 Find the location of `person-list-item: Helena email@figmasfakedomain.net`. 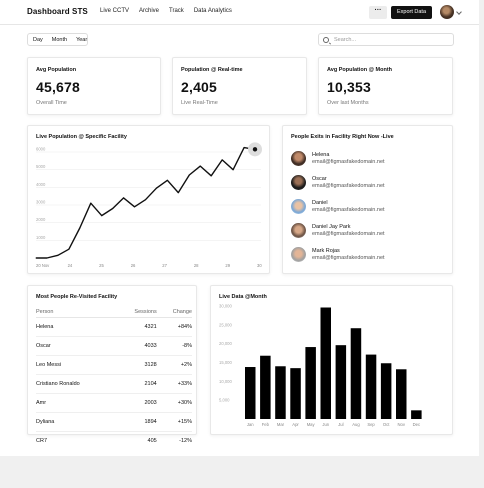

person-list-item: Helena email@figmasfakedomain.net is located at coordinates (366, 159).